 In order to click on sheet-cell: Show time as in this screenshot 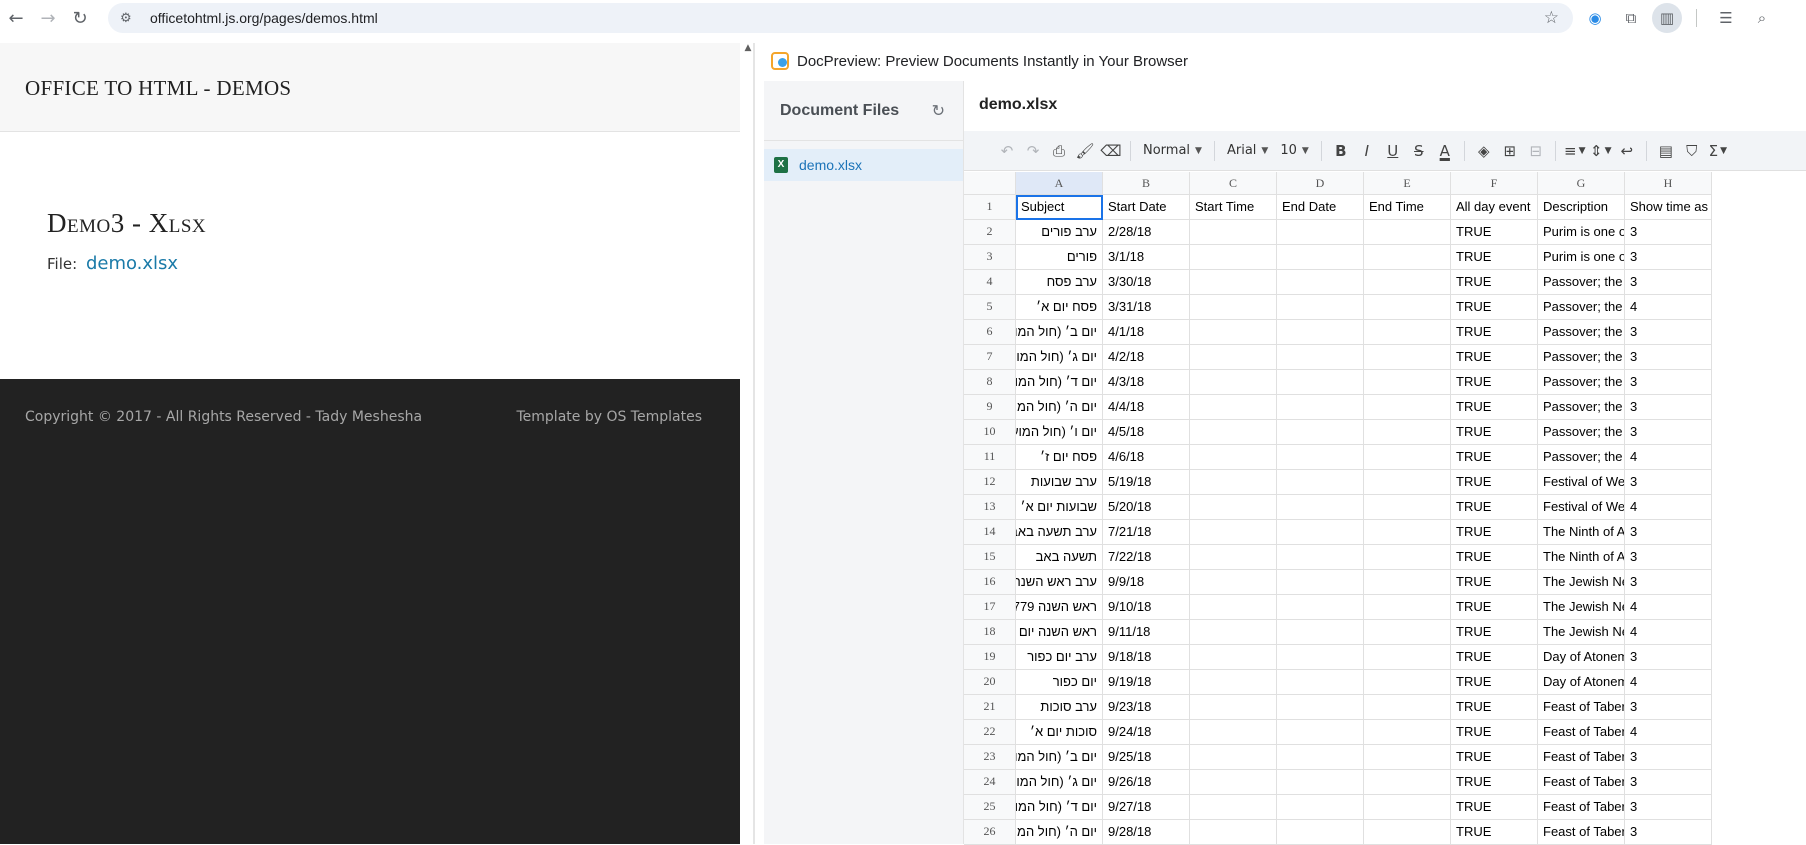, I will do `click(1668, 207)`.